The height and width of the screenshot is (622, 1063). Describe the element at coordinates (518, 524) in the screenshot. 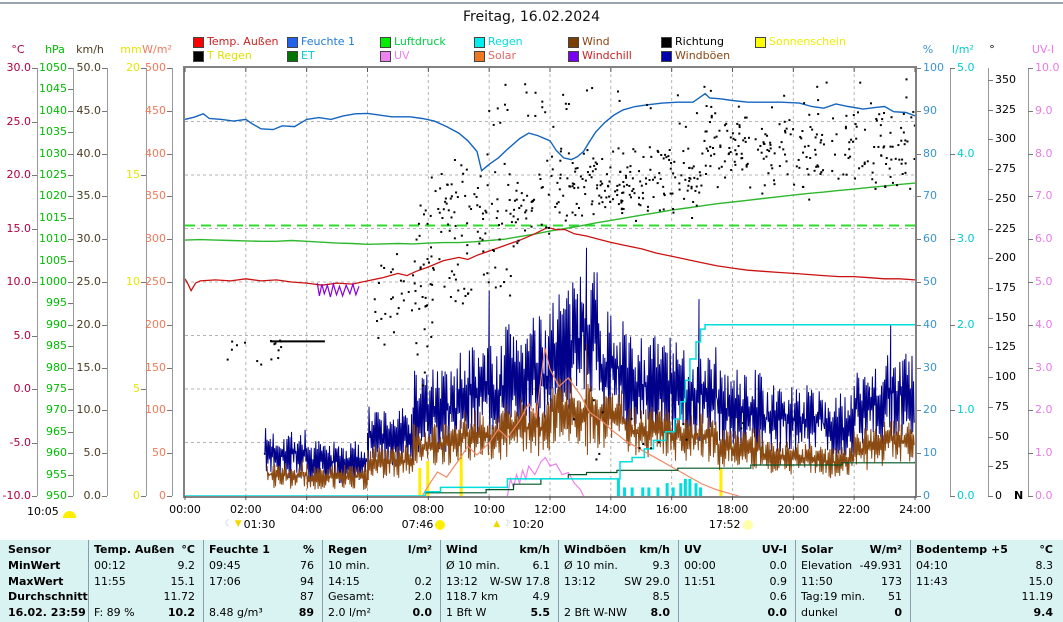

I see `astro-marker-1020: ▲ ☽ 10:20` at that location.